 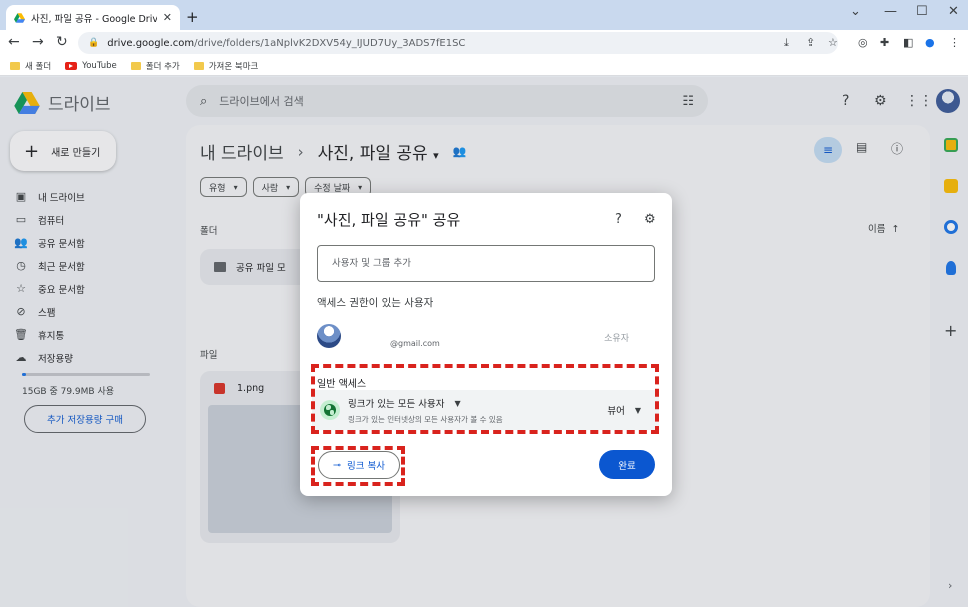 I want to click on link-access-dropdown: 링크가 있는 모든 사용자 ▼, so click(x=404, y=403).